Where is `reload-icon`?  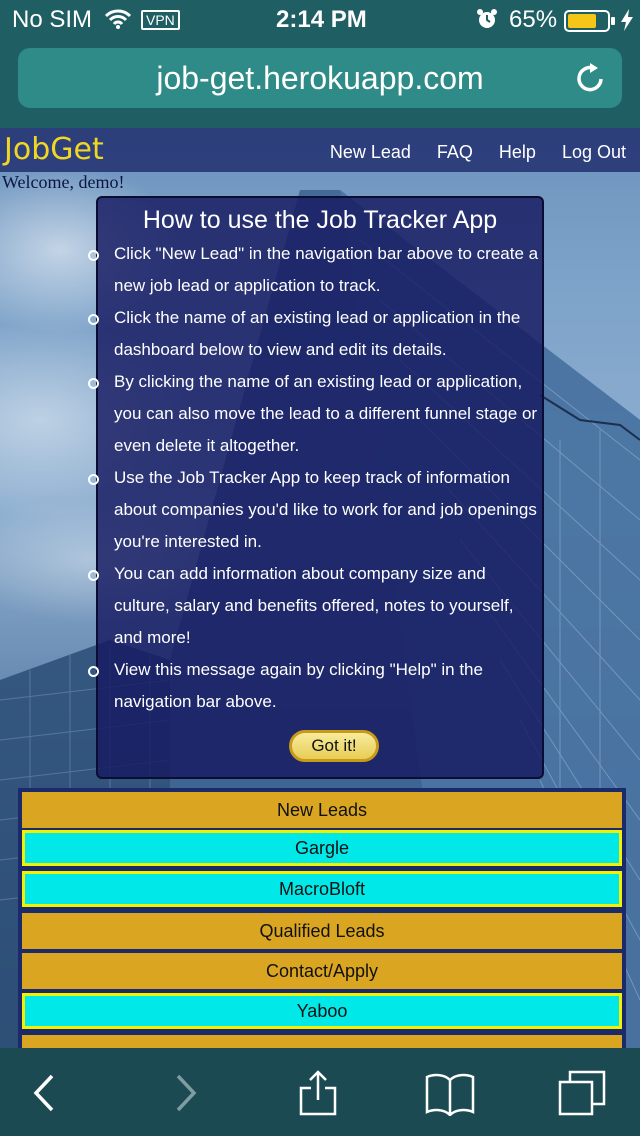 reload-icon is located at coordinates (591, 78).